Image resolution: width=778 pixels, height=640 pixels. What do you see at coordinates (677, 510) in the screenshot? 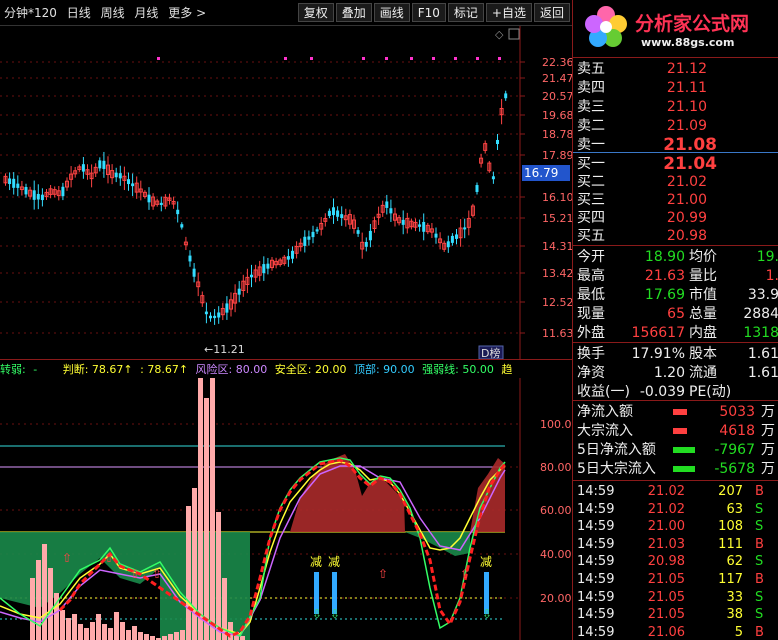
I see `tick-row: 14:59 21.02 63 S` at bounding box center [677, 510].